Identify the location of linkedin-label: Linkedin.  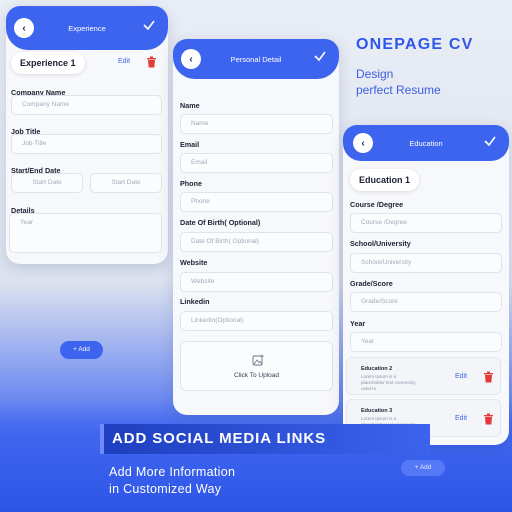
(195, 301).